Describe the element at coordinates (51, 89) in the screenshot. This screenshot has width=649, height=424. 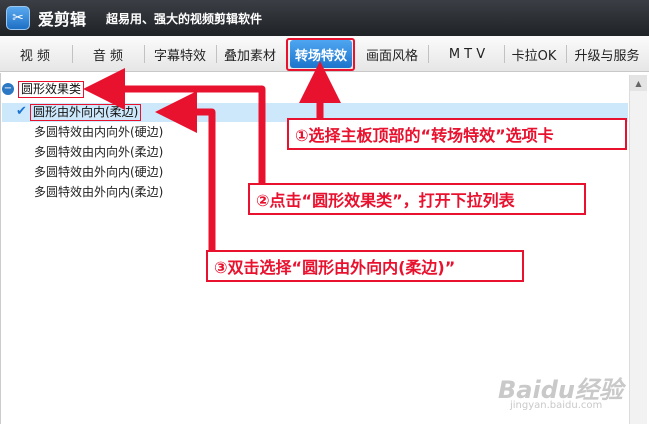
I see `category-label: 圆形效果类` at that location.